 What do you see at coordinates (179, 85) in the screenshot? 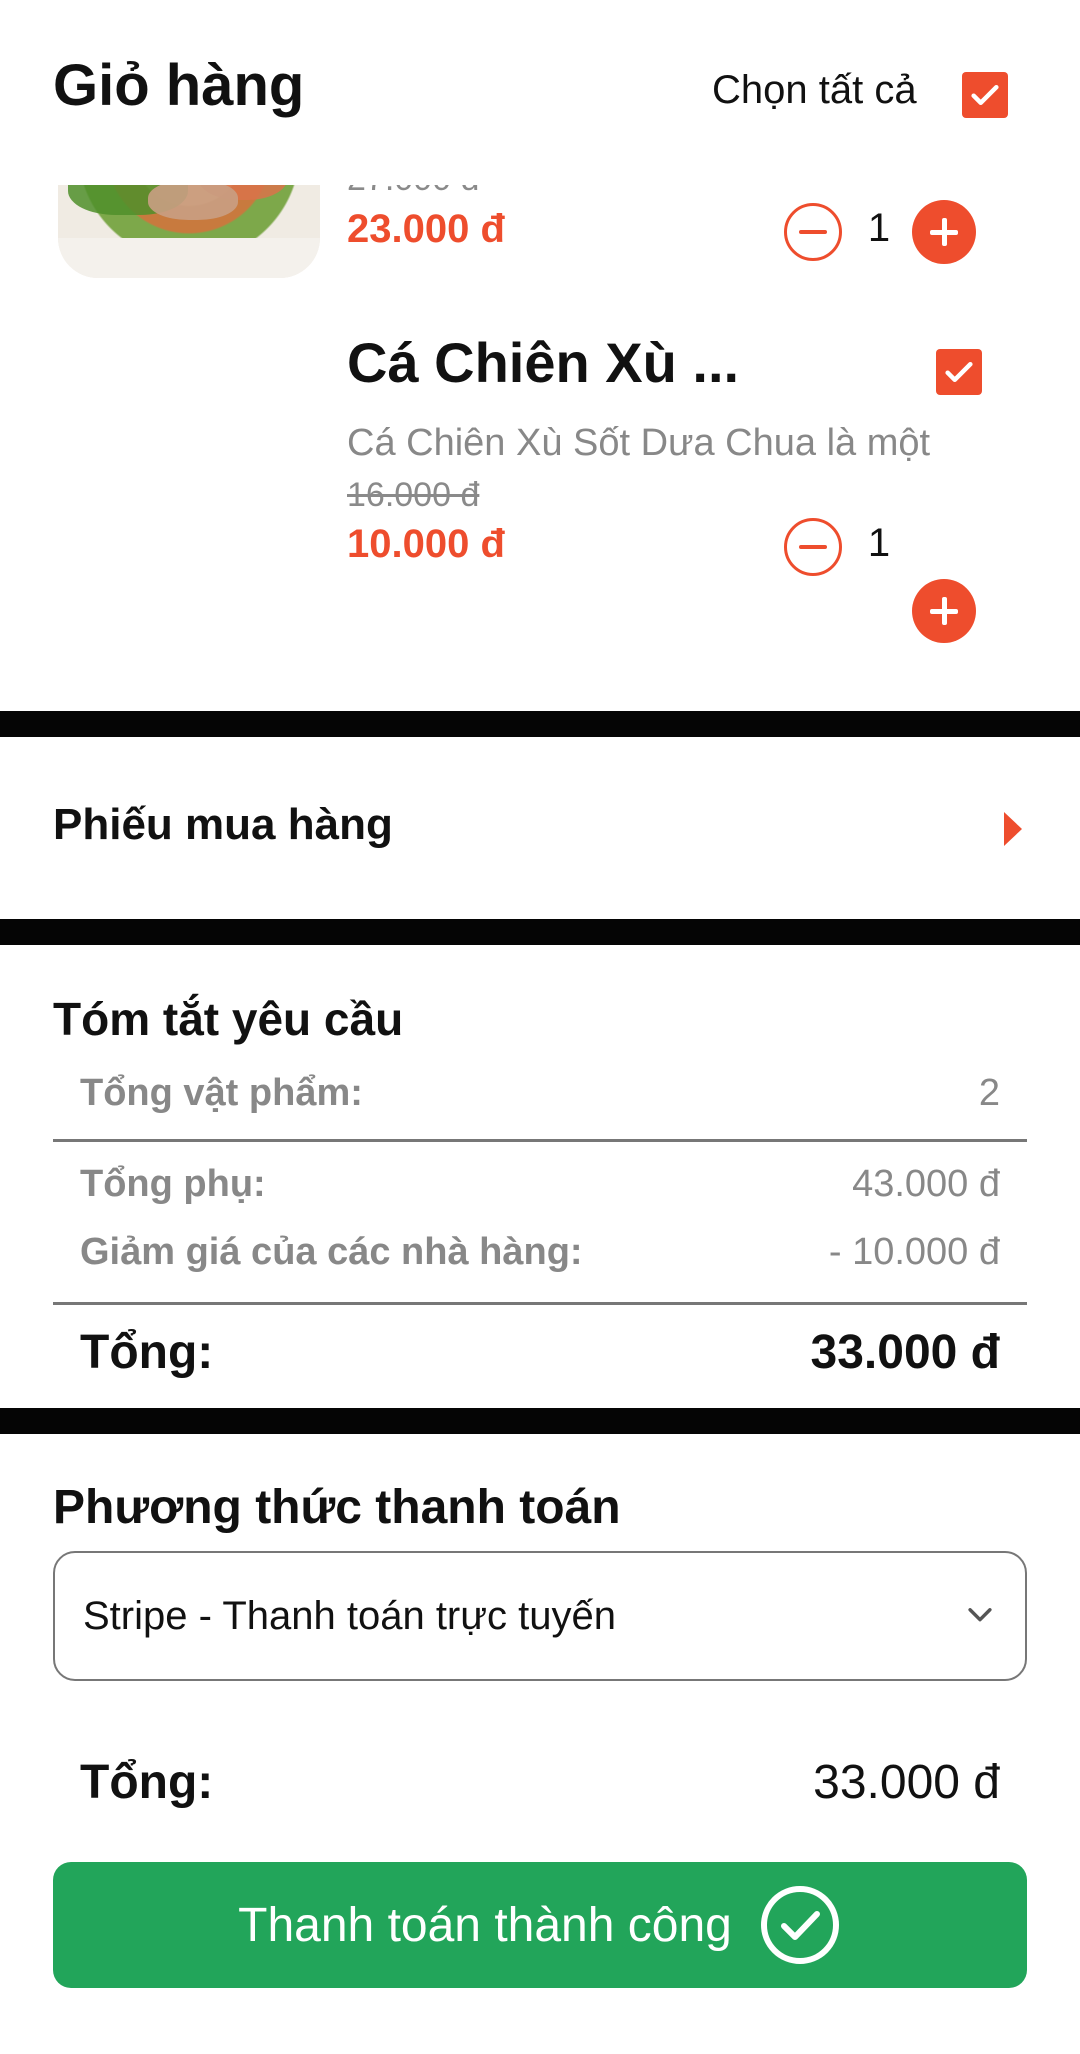
I see `page-title: Giỏ hàng` at bounding box center [179, 85].